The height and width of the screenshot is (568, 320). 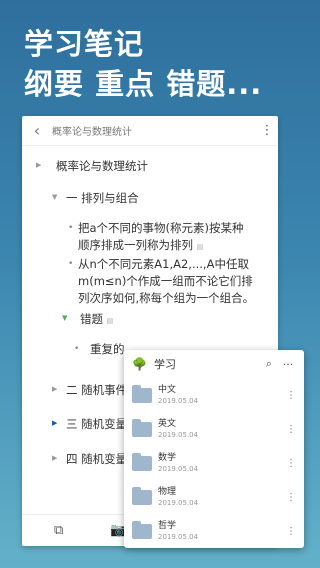 I want to click on popup-header: 🌳 学习 ⌕ ···, so click(x=214, y=364).